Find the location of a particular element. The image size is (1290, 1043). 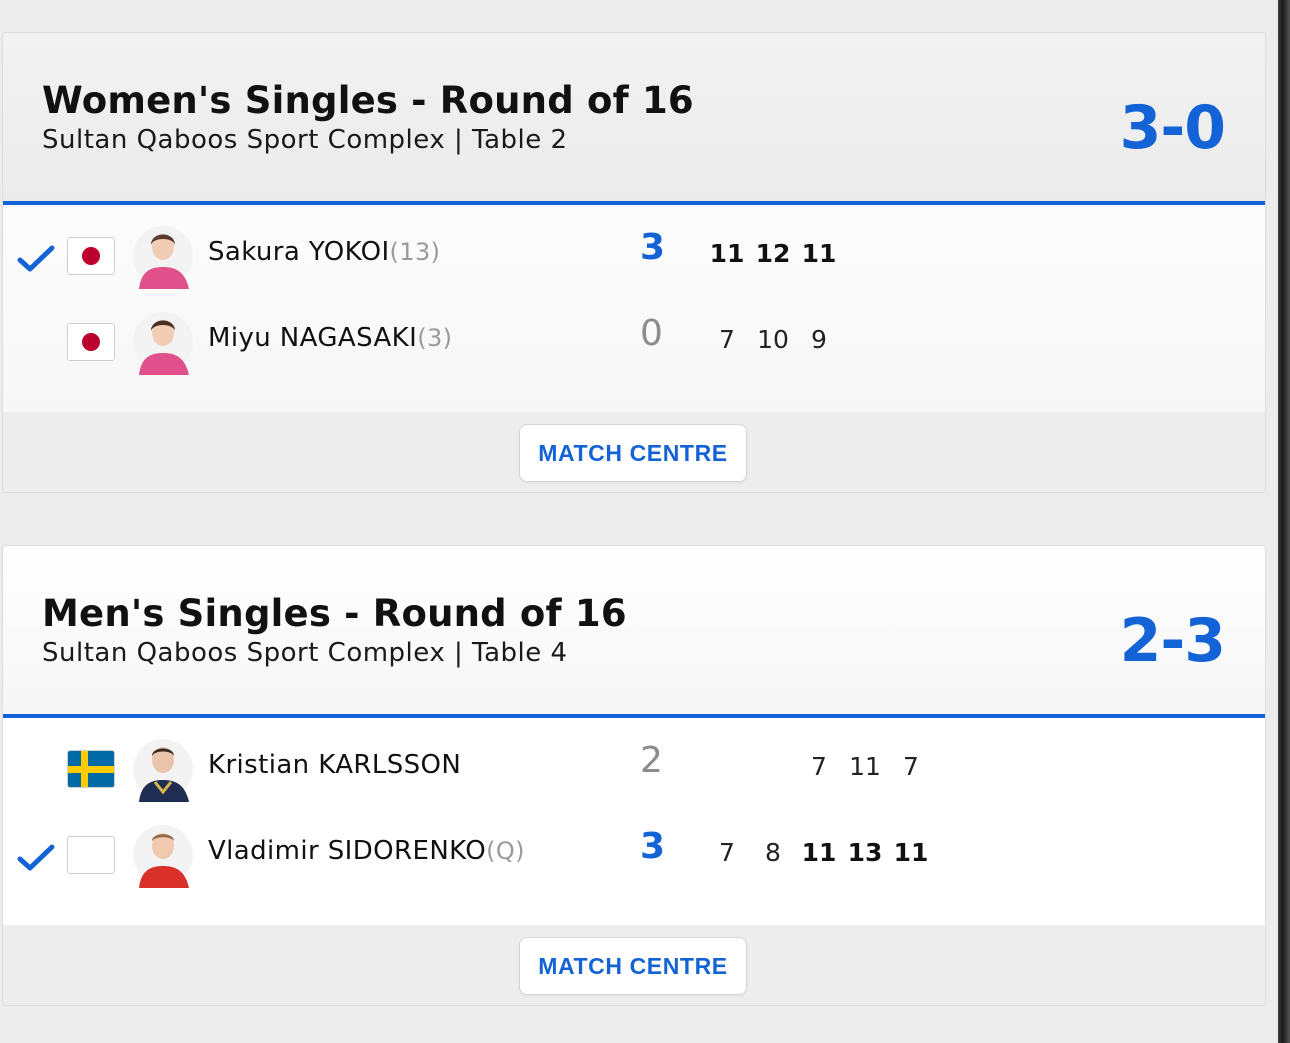

match-title: Women's Singles - Round of 16 is located at coordinates (368, 100).